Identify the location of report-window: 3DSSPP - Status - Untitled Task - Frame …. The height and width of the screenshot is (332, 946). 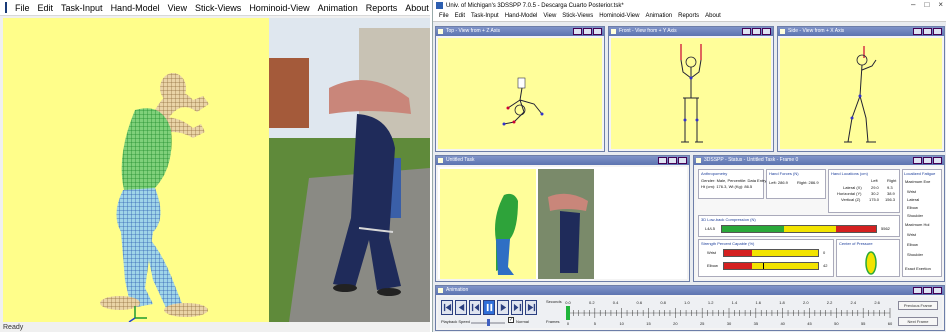
(819, 218).